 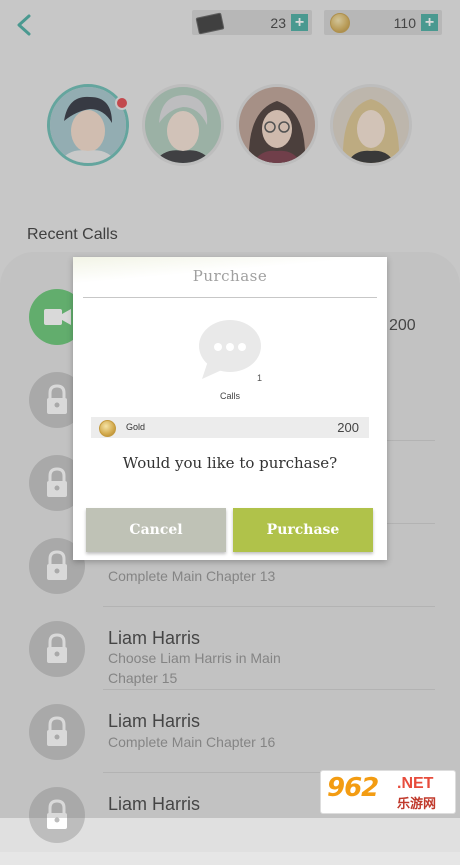 I want to click on watermark-chinese: 乐游网, so click(x=417, y=803).